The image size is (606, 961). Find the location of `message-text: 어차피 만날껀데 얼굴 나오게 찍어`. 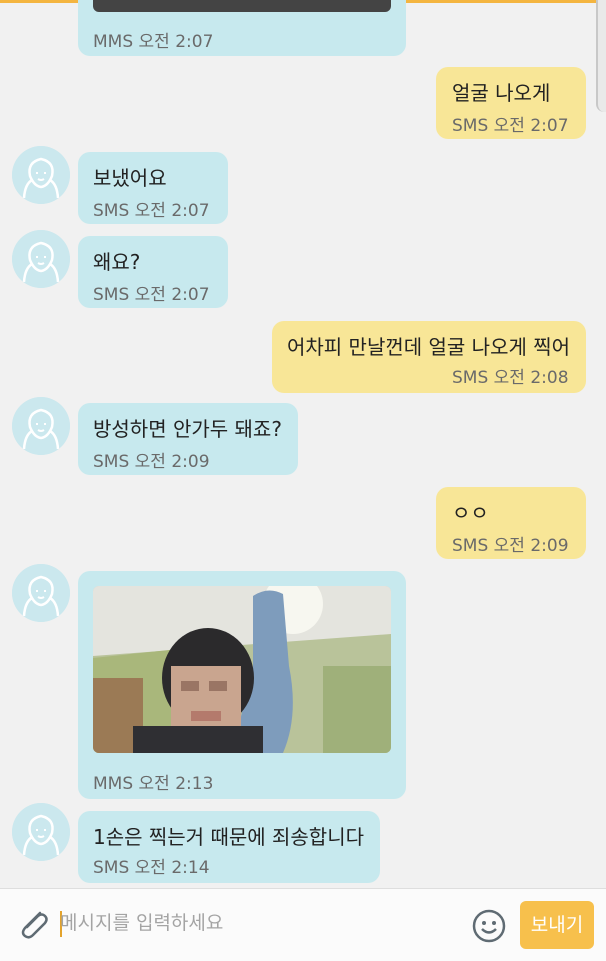

message-text: 어차피 만날껀데 얼굴 나오게 찍어 is located at coordinates (429, 347).